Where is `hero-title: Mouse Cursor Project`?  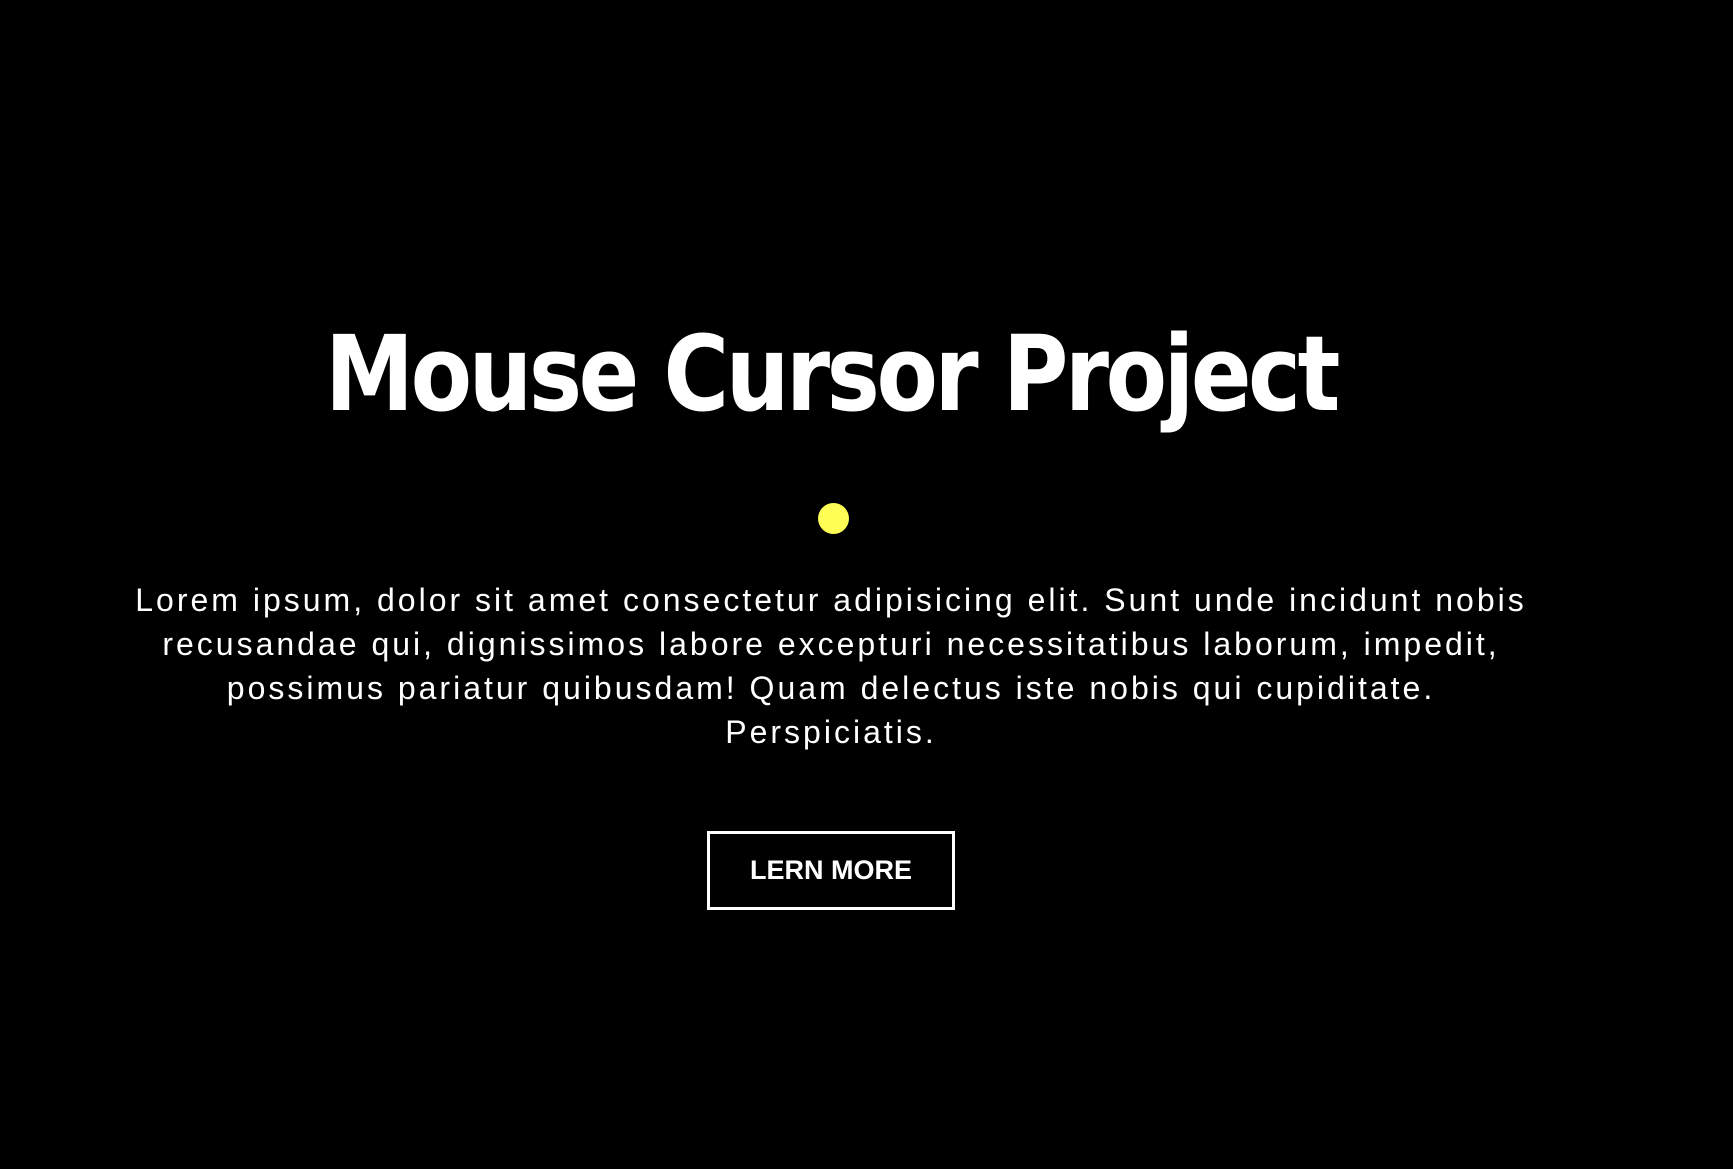
hero-title: Mouse Cursor Project is located at coordinates (832, 374).